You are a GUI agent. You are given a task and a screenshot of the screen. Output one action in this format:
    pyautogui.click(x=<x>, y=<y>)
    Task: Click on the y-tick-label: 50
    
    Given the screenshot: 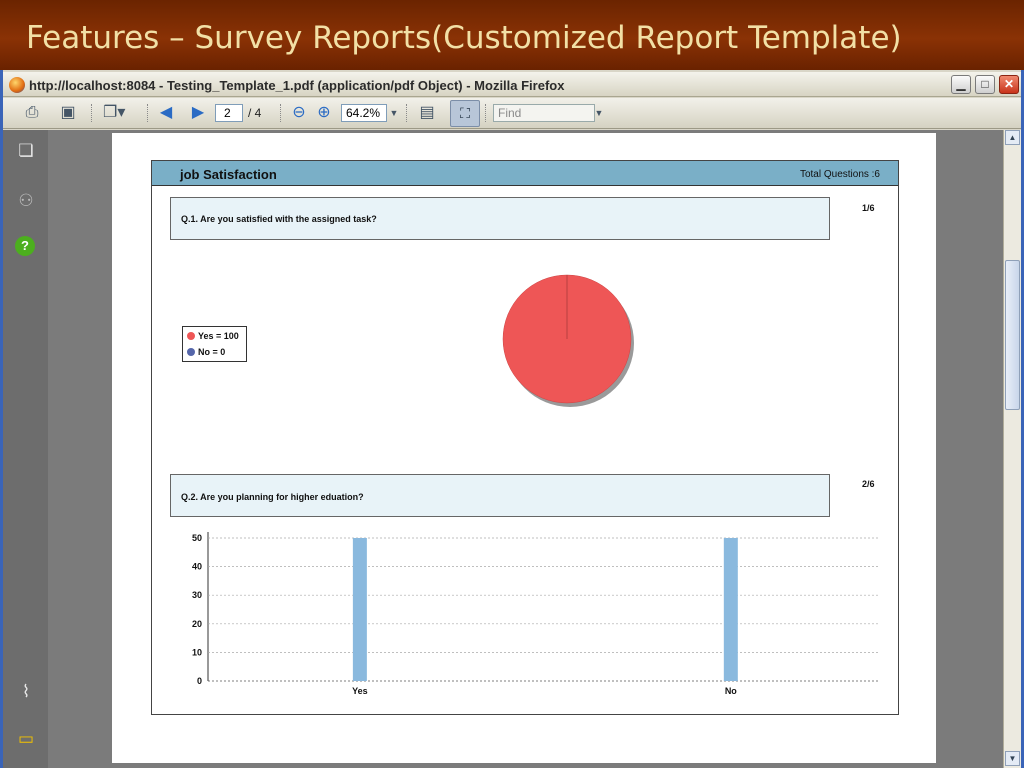 What is the action you would take?
    pyautogui.click(x=197, y=538)
    